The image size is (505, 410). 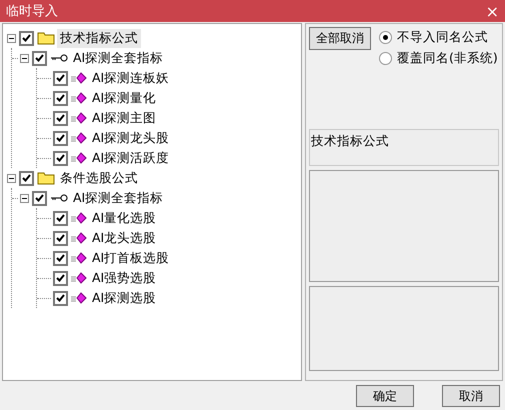 I want to click on radio-option: 不导入同名公式, so click(x=438, y=37).